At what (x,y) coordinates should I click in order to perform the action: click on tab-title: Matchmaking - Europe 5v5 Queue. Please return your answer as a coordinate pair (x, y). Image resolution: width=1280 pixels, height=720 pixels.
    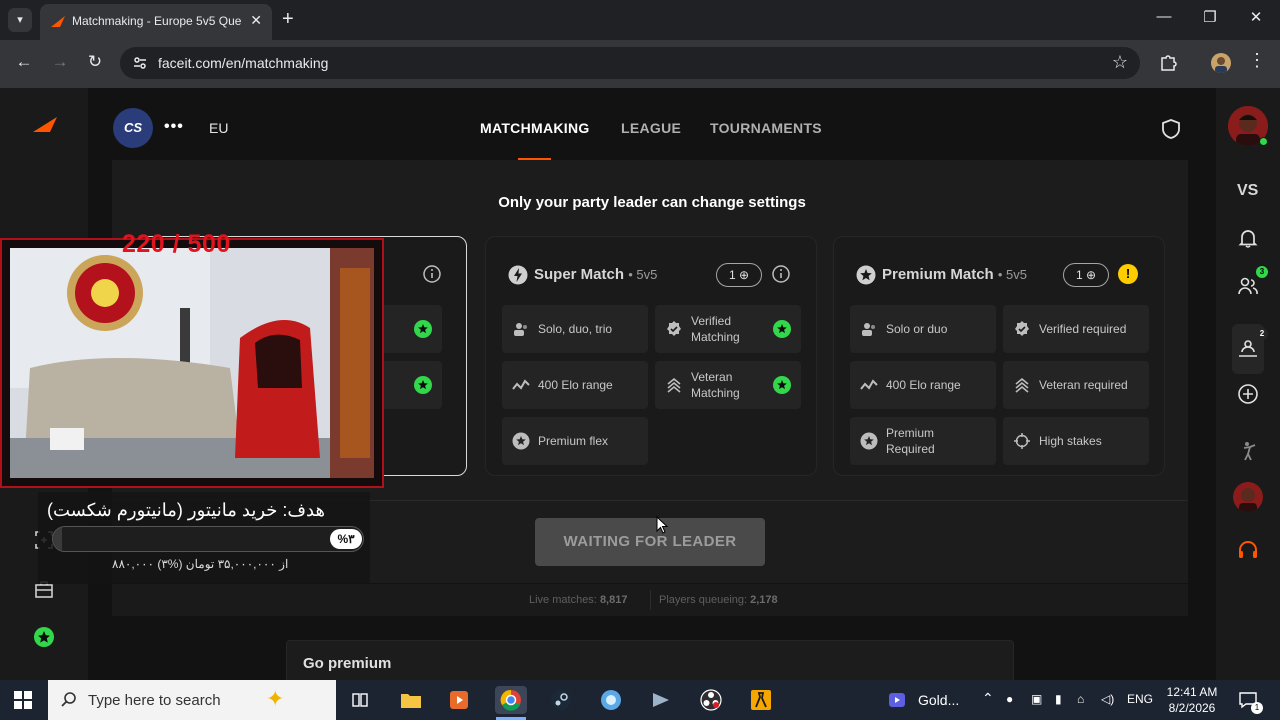
    Looking at the image, I should click on (157, 21).